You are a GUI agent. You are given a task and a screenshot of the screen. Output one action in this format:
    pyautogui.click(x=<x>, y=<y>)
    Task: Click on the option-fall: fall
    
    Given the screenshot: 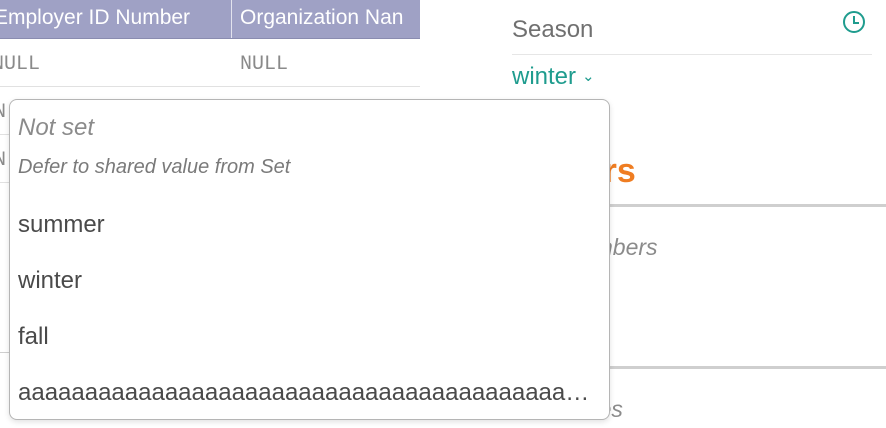 What is the action you would take?
    pyautogui.click(x=33, y=337)
    